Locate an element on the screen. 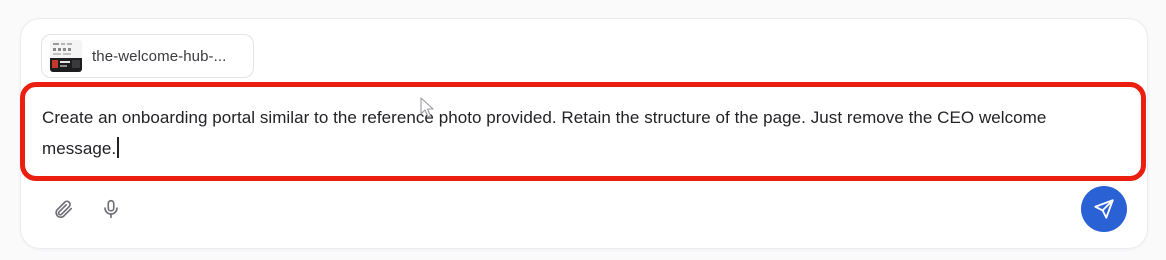 The image size is (1166, 260). microphone-icon is located at coordinates (111, 209).